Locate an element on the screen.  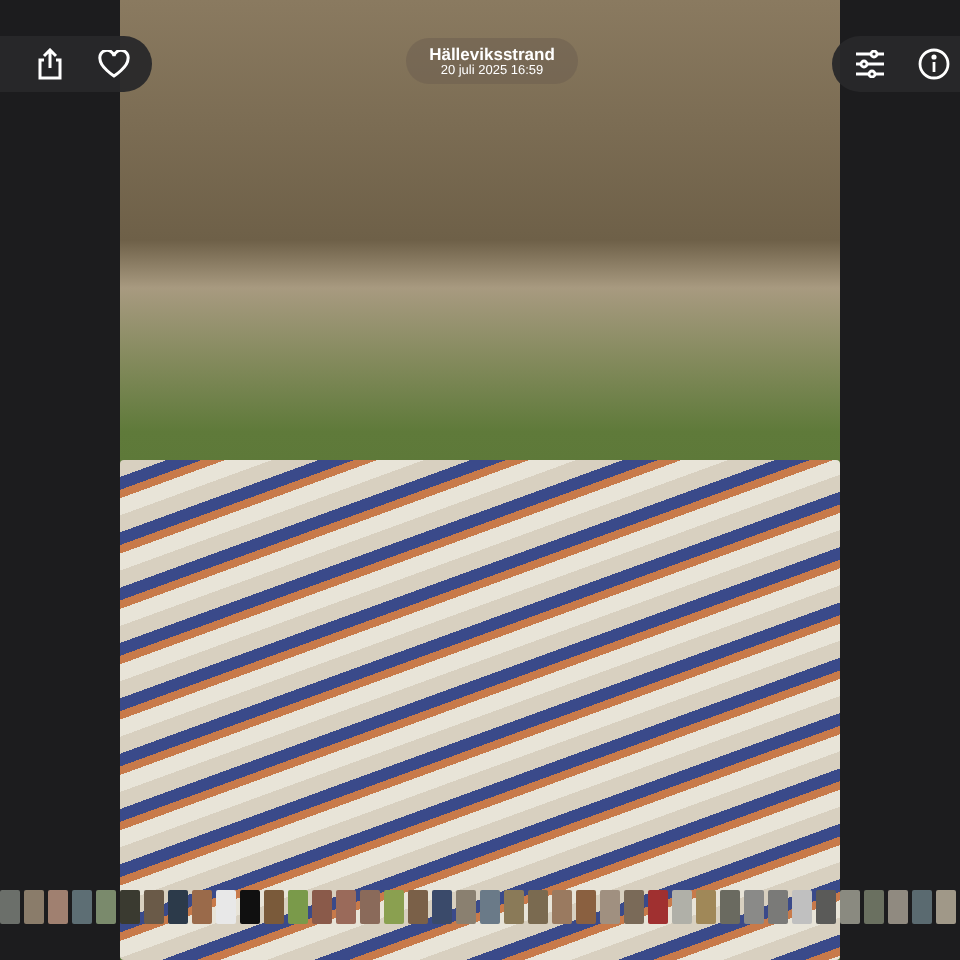
sliders-icon is located at coordinates (870, 64).